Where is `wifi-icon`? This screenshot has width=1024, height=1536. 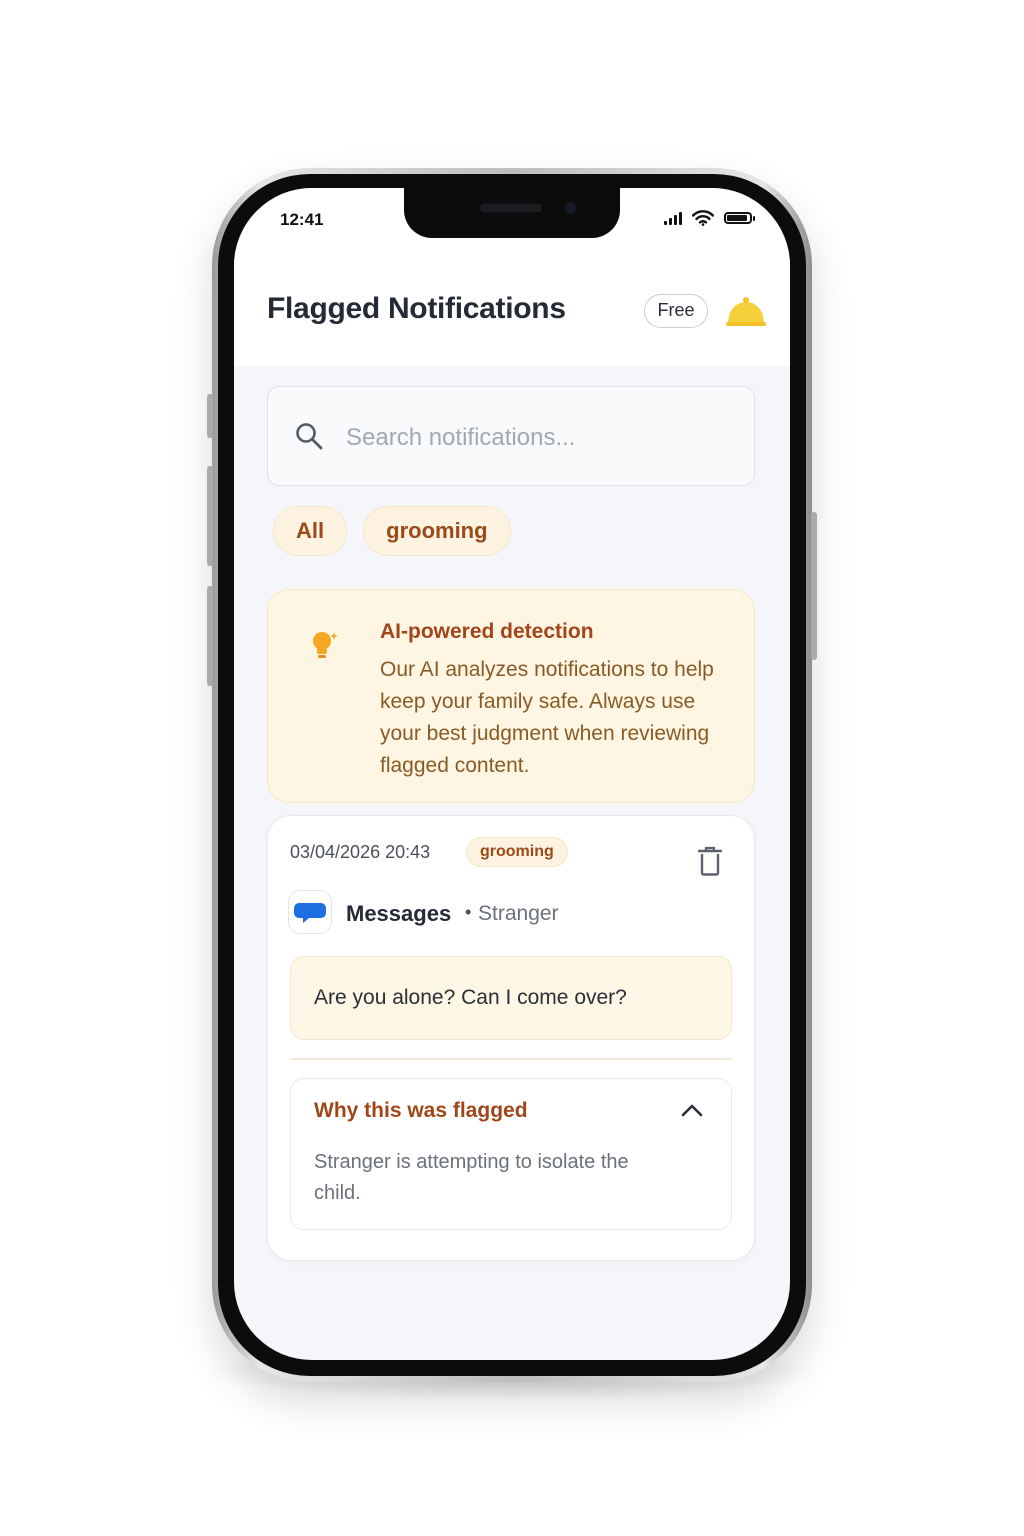
wifi-icon is located at coordinates (703, 218).